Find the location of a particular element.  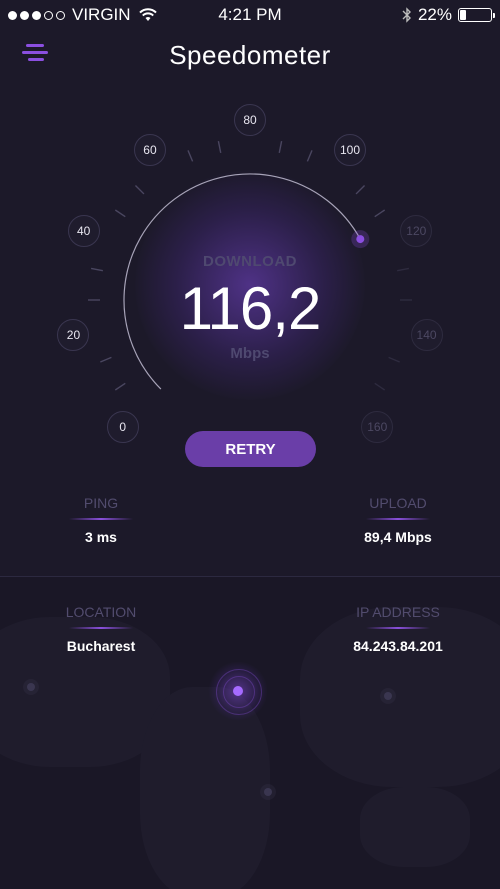

gauge-scale-label: 80 is located at coordinates (250, 120).